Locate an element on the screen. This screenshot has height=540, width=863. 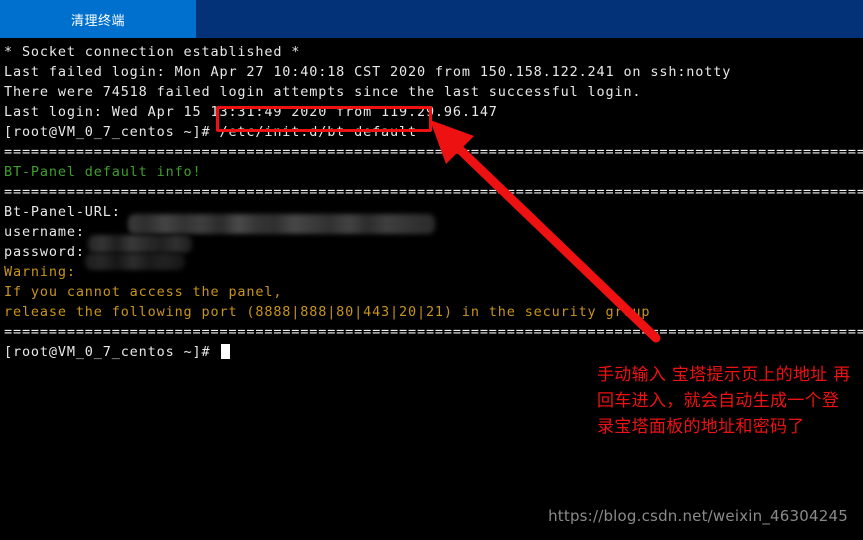
redacted-username is located at coordinates (140, 244).